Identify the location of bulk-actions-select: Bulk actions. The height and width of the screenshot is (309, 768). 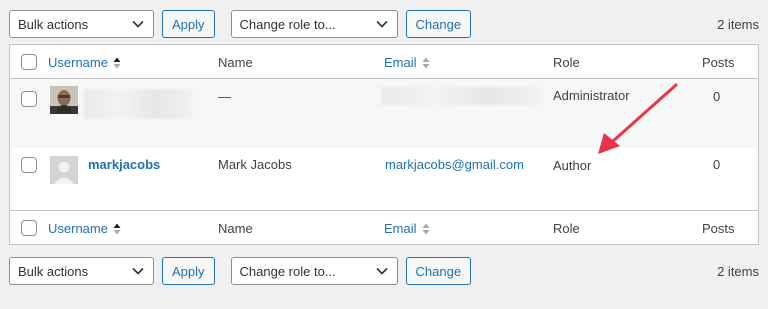
(81, 271).